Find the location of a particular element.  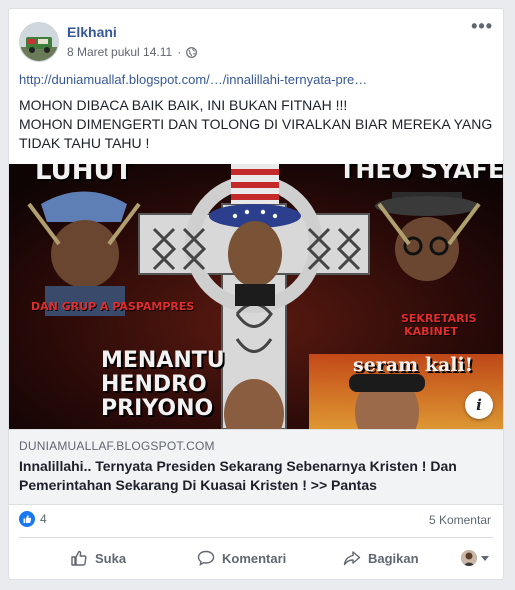

comment-button: Komentari is located at coordinates (241, 558).